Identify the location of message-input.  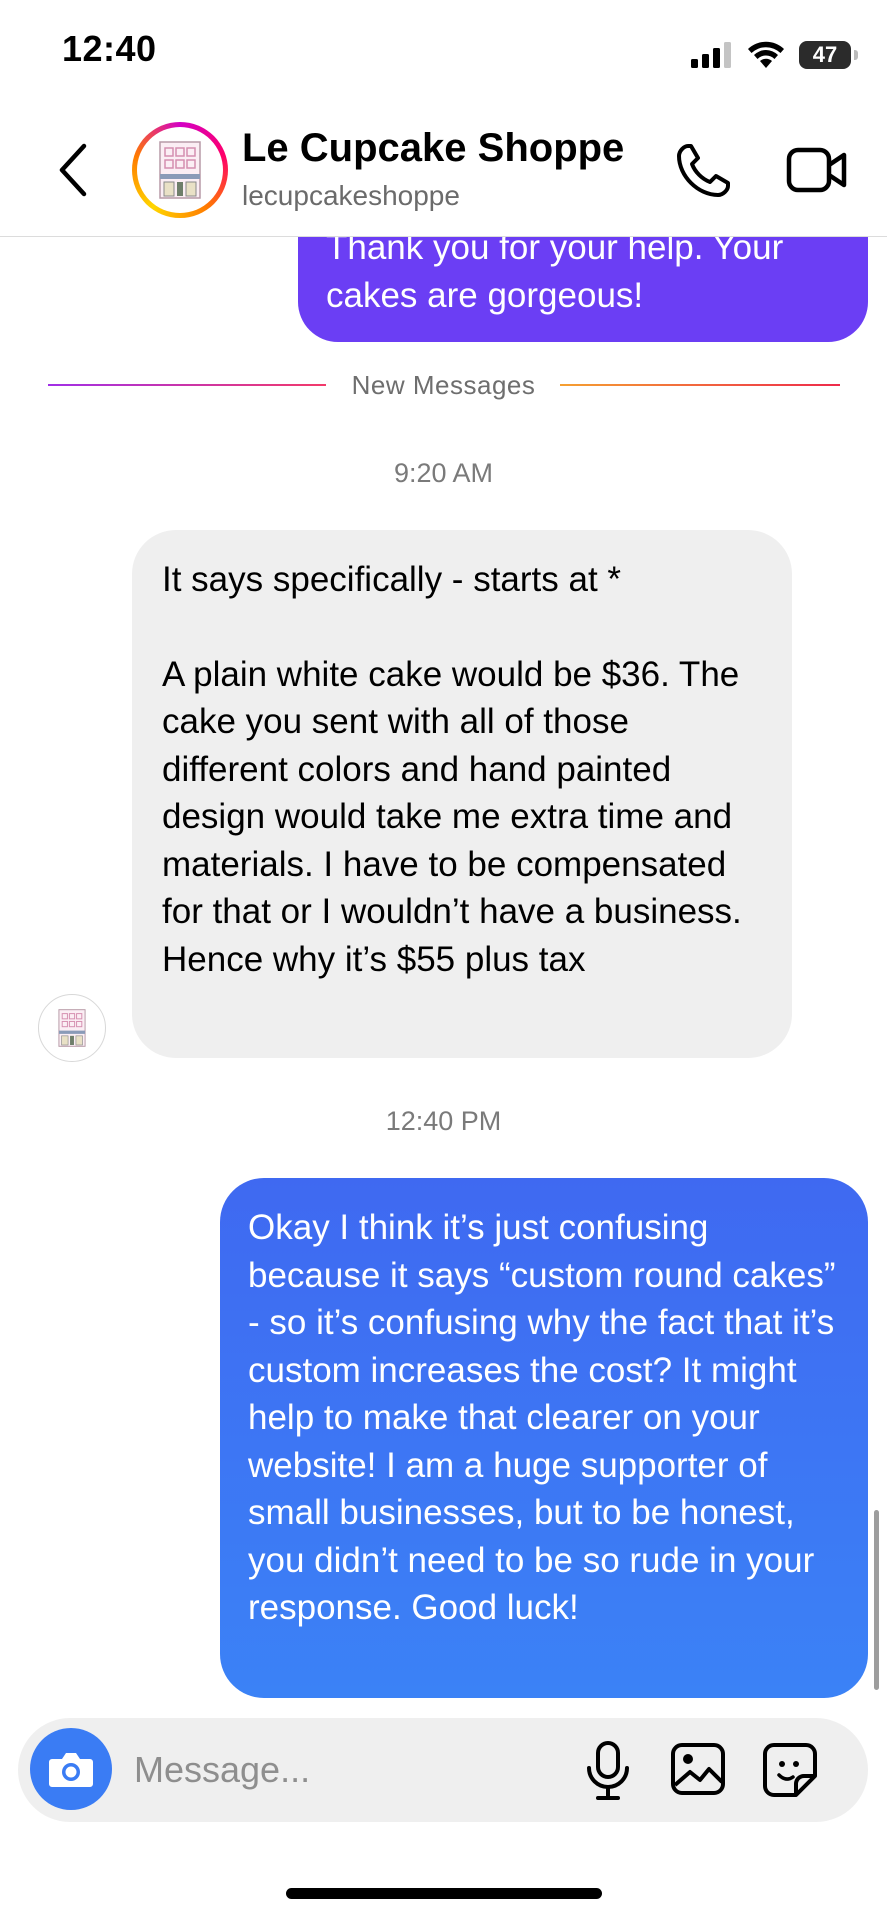
(344, 1770).